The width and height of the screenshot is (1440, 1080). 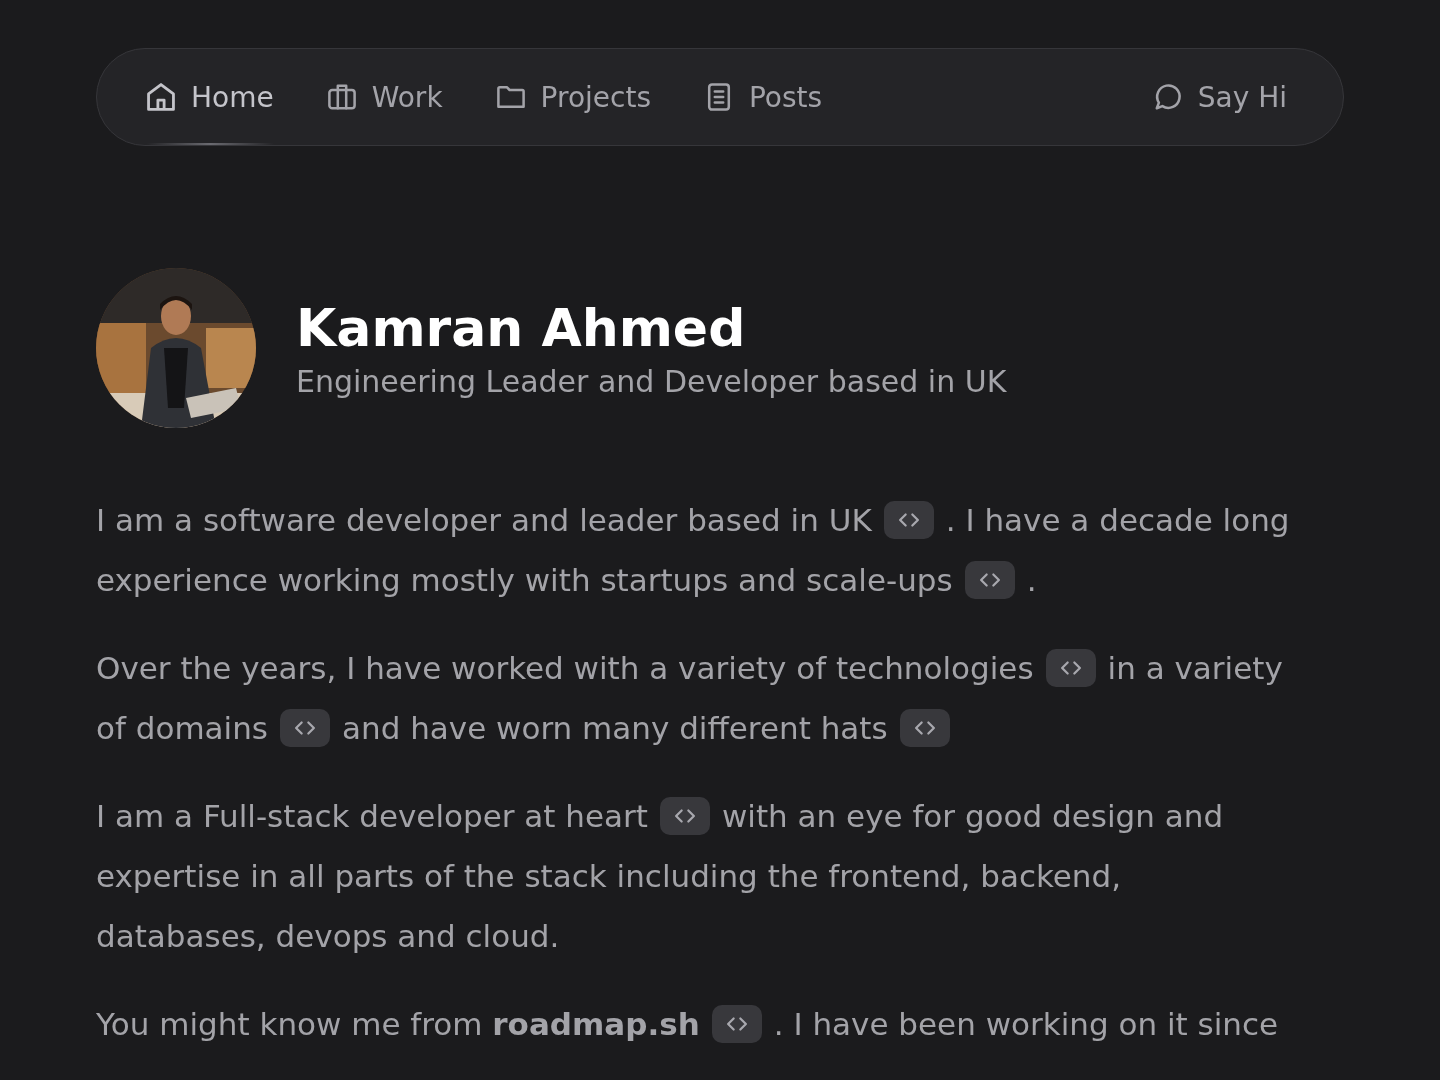 I want to click on bio-text: experience working mostly with startups and scale-ups, so click(x=524, y=580).